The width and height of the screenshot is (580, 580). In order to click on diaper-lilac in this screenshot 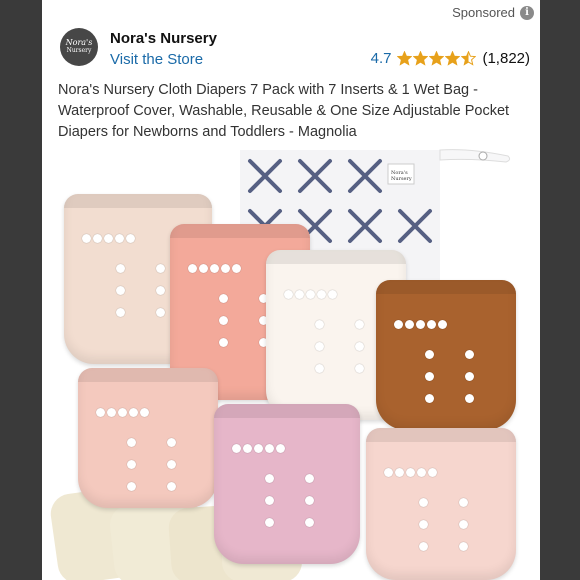, I will do `click(287, 484)`.